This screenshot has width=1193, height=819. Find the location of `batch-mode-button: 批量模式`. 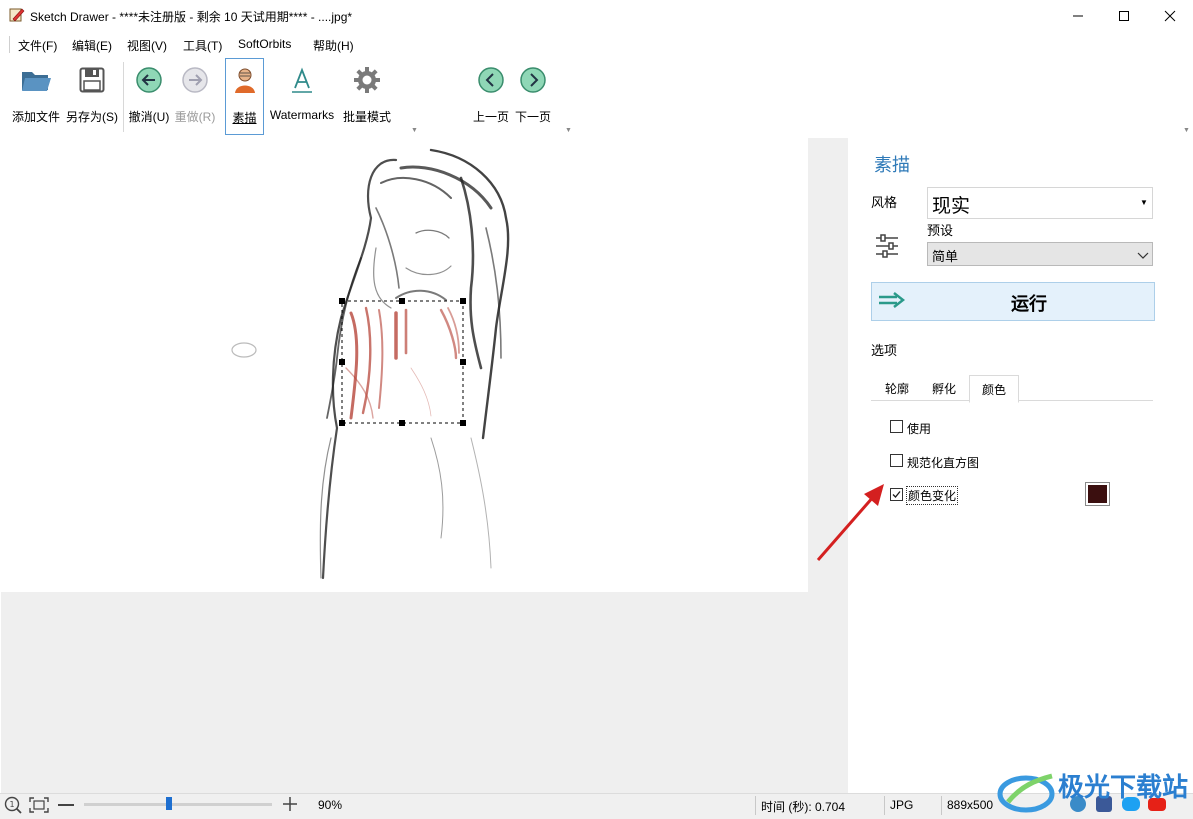

batch-mode-button: 批量模式 is located at coordinates (367, 96).